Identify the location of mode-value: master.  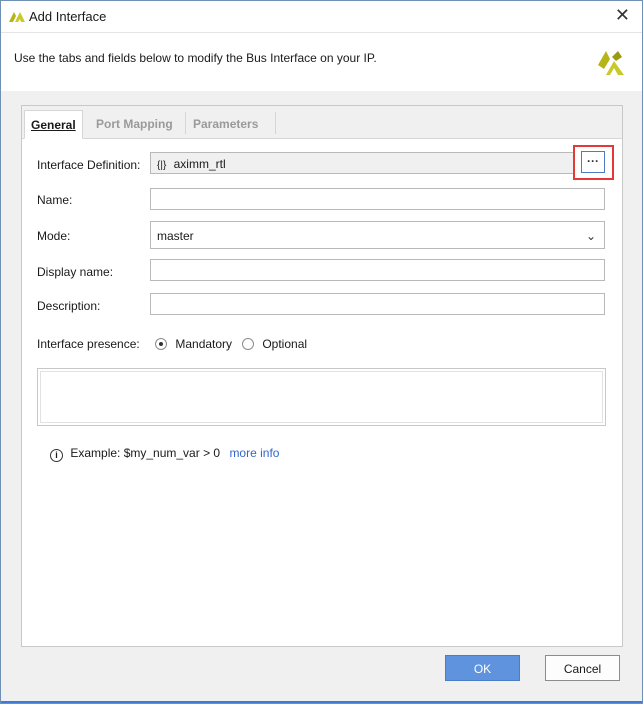
(175, 236).